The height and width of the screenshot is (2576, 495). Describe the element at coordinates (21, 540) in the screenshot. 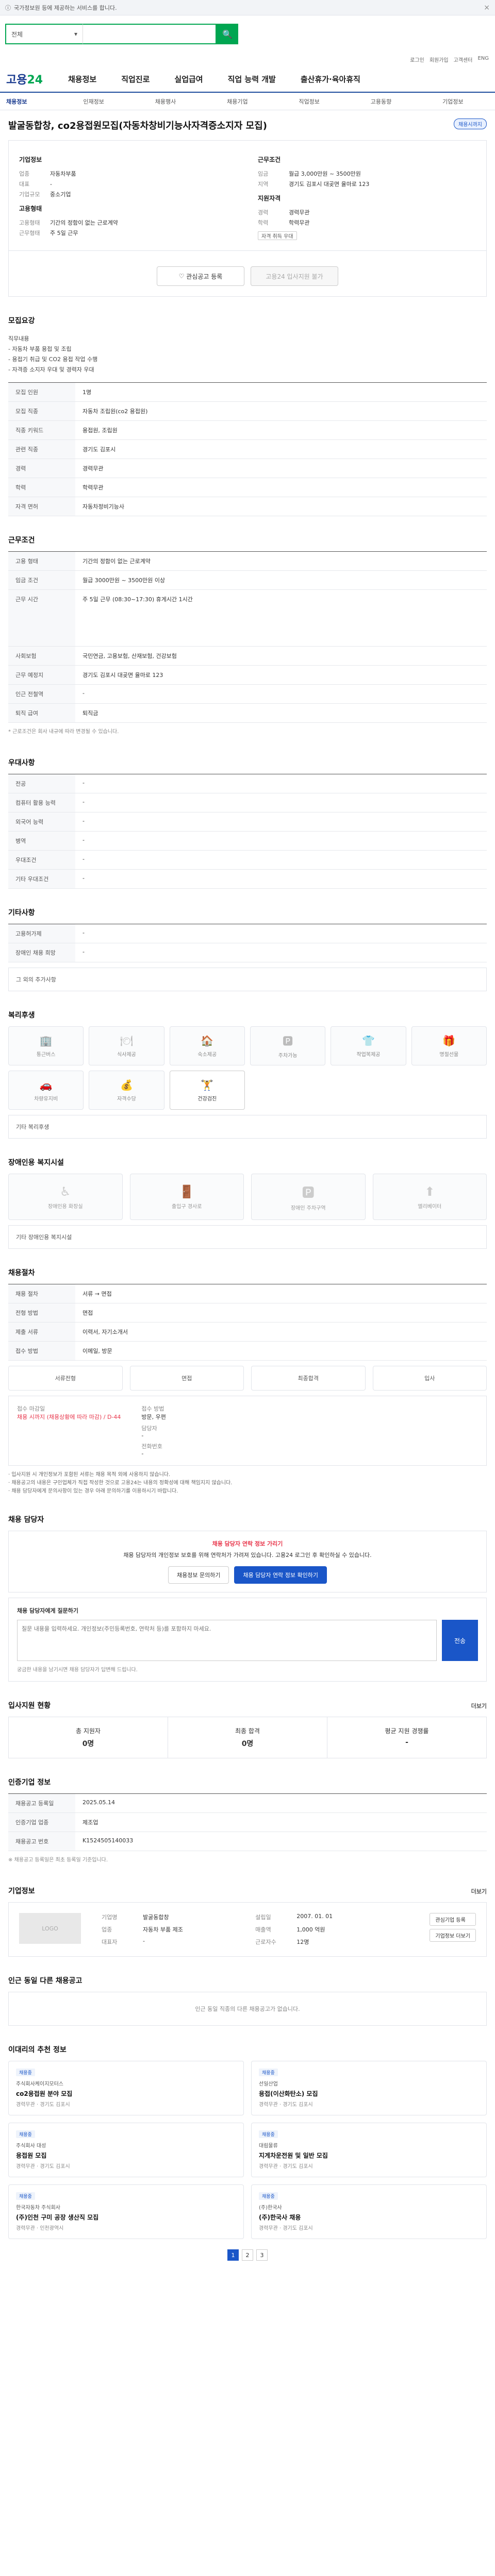

I see `work-heading: 근무조건` at that location.